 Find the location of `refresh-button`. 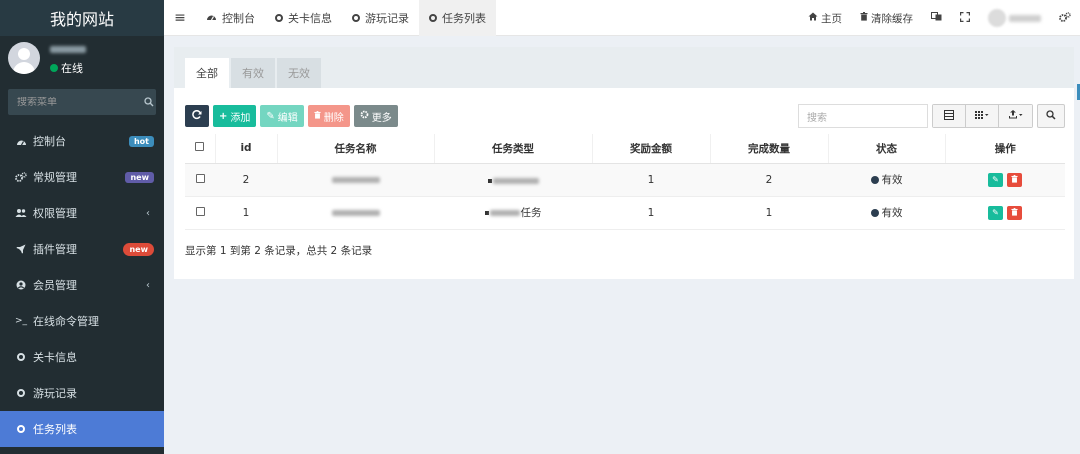

refresh-button is located at coordinates (197, 116).